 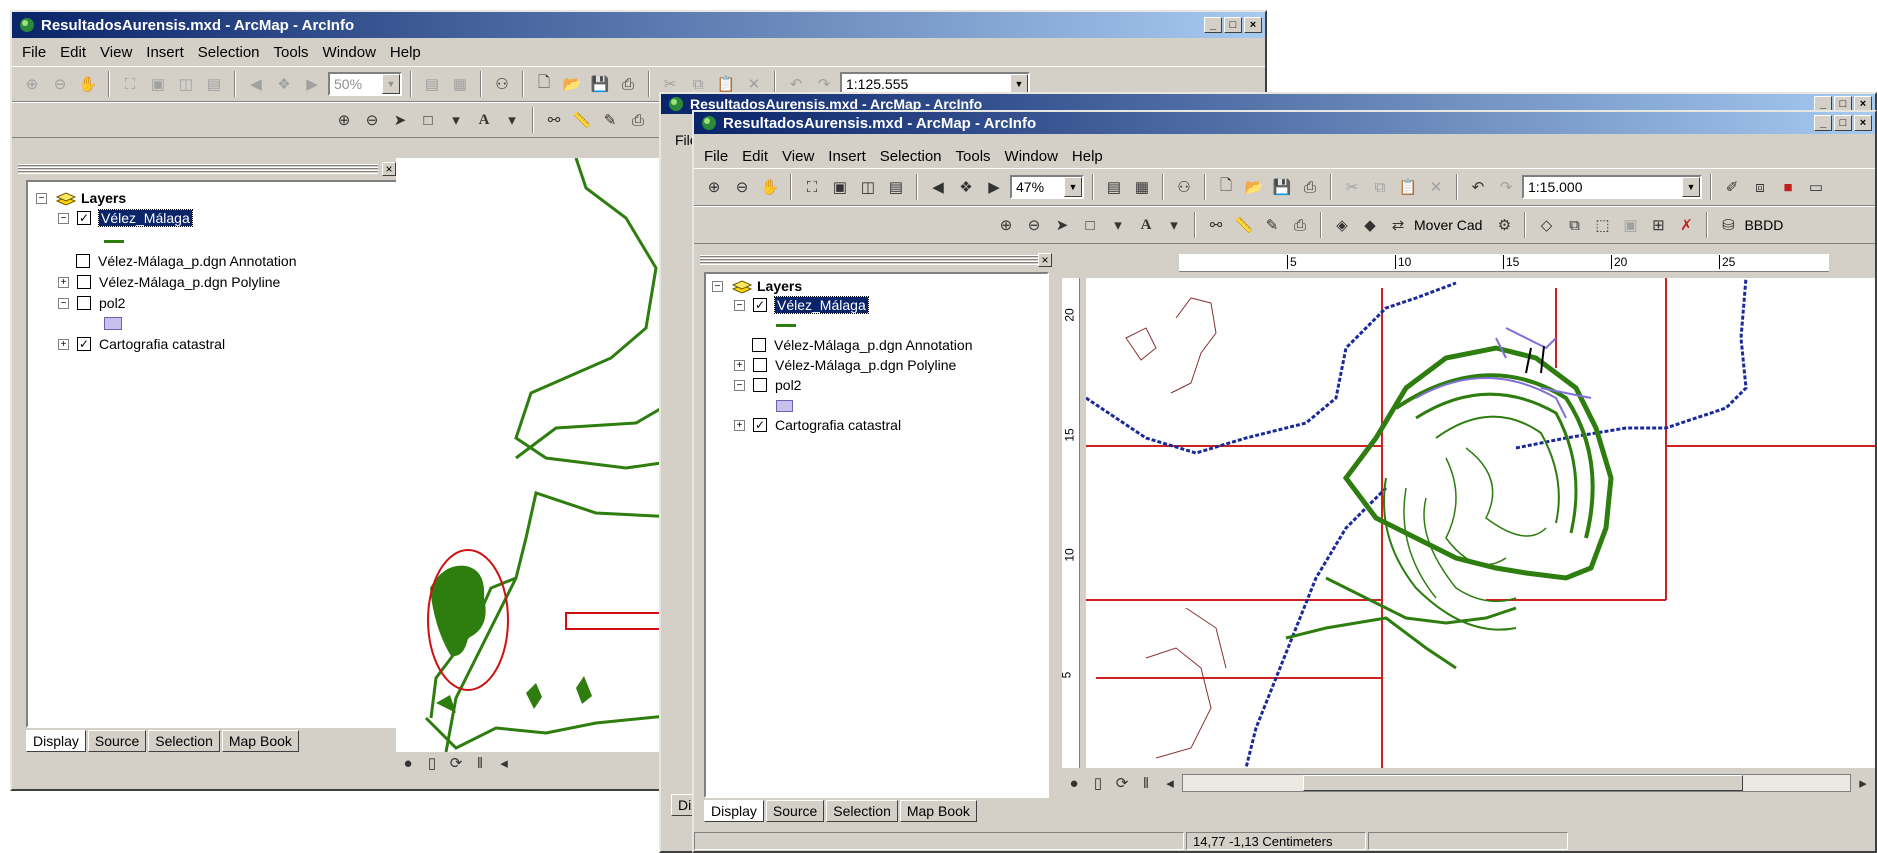 I want to click on menu-window: Window, so click(x=1031, y=156).